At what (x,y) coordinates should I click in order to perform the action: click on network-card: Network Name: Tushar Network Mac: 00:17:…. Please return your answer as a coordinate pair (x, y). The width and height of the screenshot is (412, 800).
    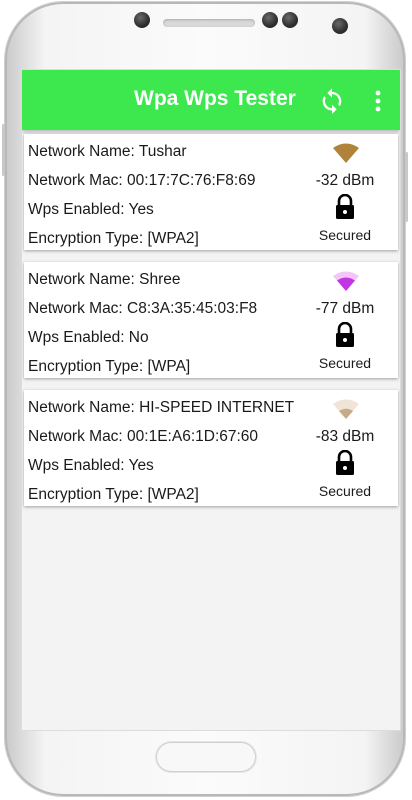
    Looking at the image, I should click on (211, 192).